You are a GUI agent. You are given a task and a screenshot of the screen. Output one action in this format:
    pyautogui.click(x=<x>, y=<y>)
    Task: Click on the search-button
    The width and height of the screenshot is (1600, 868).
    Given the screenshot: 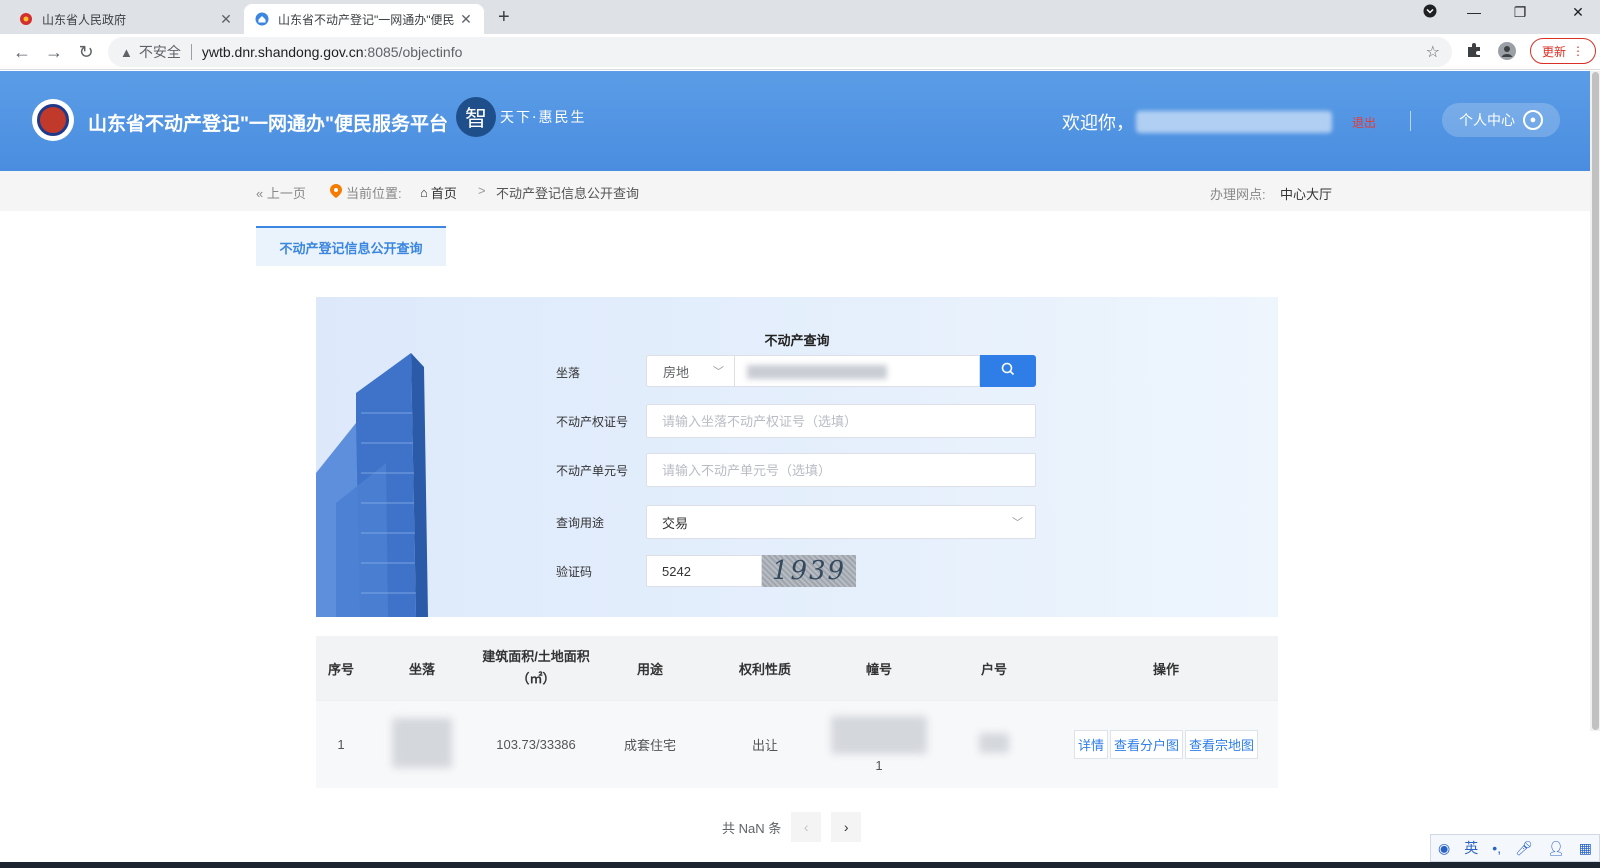 What is the action you would take?
    pyautogui.click(x=1008, y=371)
    